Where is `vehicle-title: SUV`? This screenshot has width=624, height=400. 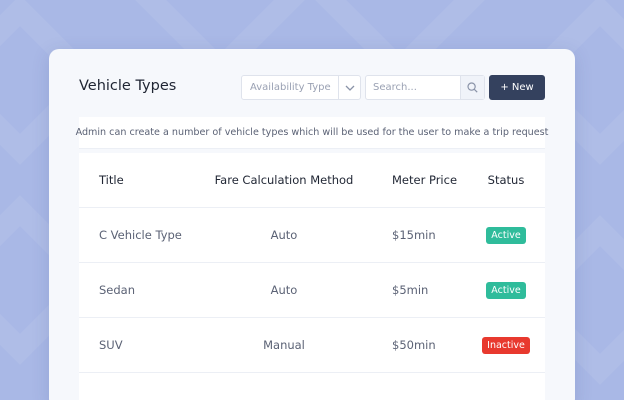 vehicle-title: SUV is located at coordinates (111, 345).